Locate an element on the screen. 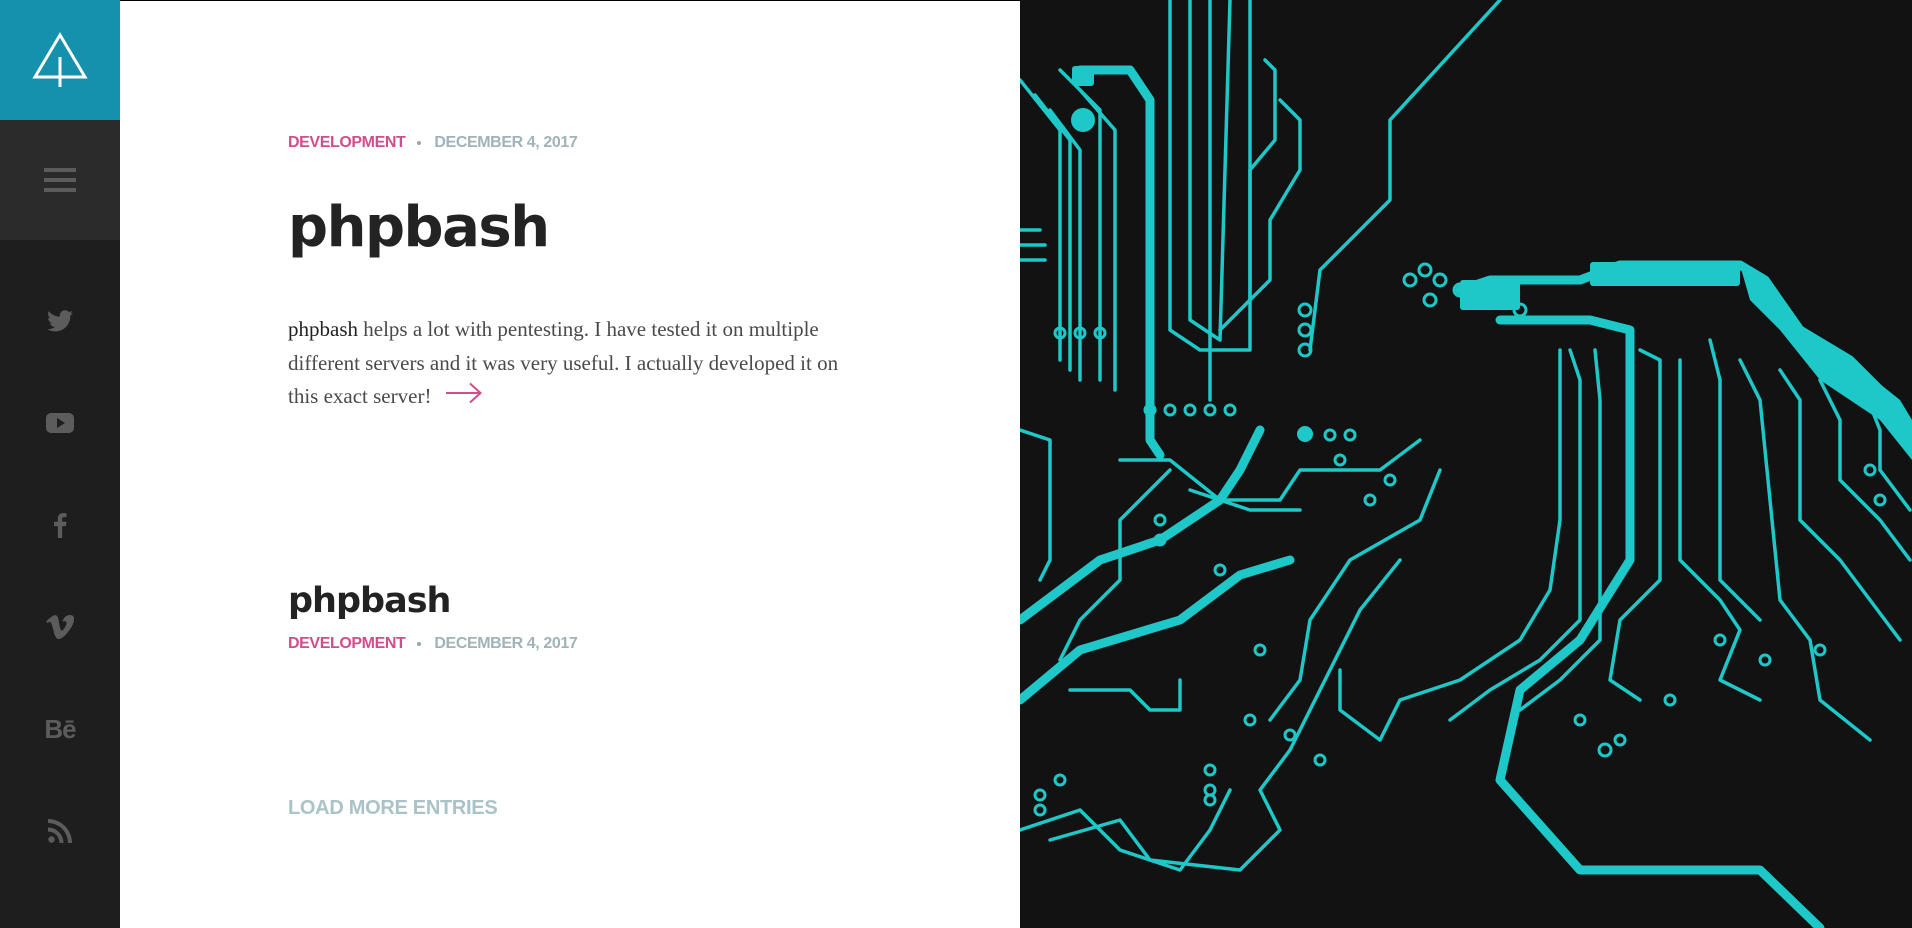 The width and height of the screenshot is (1912, 928). twitter-icon is located at coordinates (60, 321).